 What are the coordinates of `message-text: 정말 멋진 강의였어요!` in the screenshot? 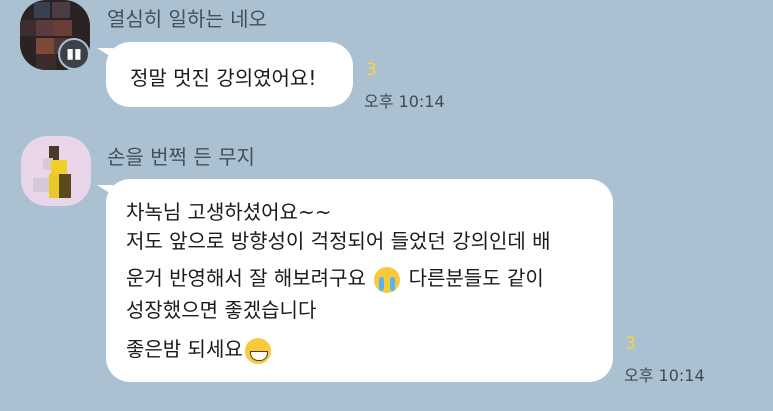 It's located at (223, 78).